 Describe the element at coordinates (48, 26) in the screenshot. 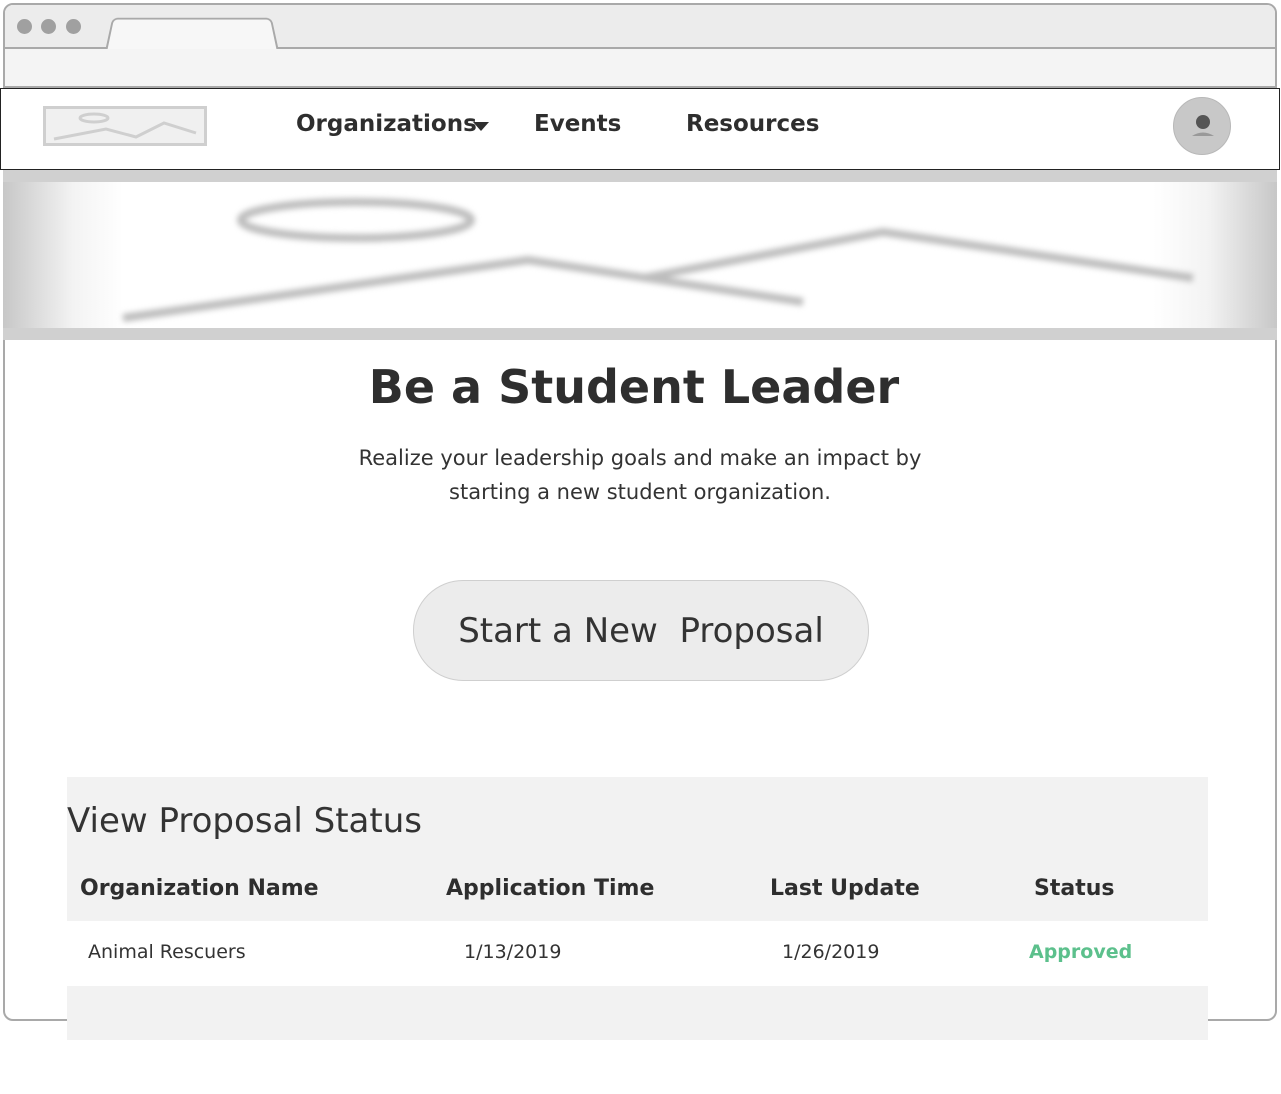

I see `window-minimize-dot` at that location.